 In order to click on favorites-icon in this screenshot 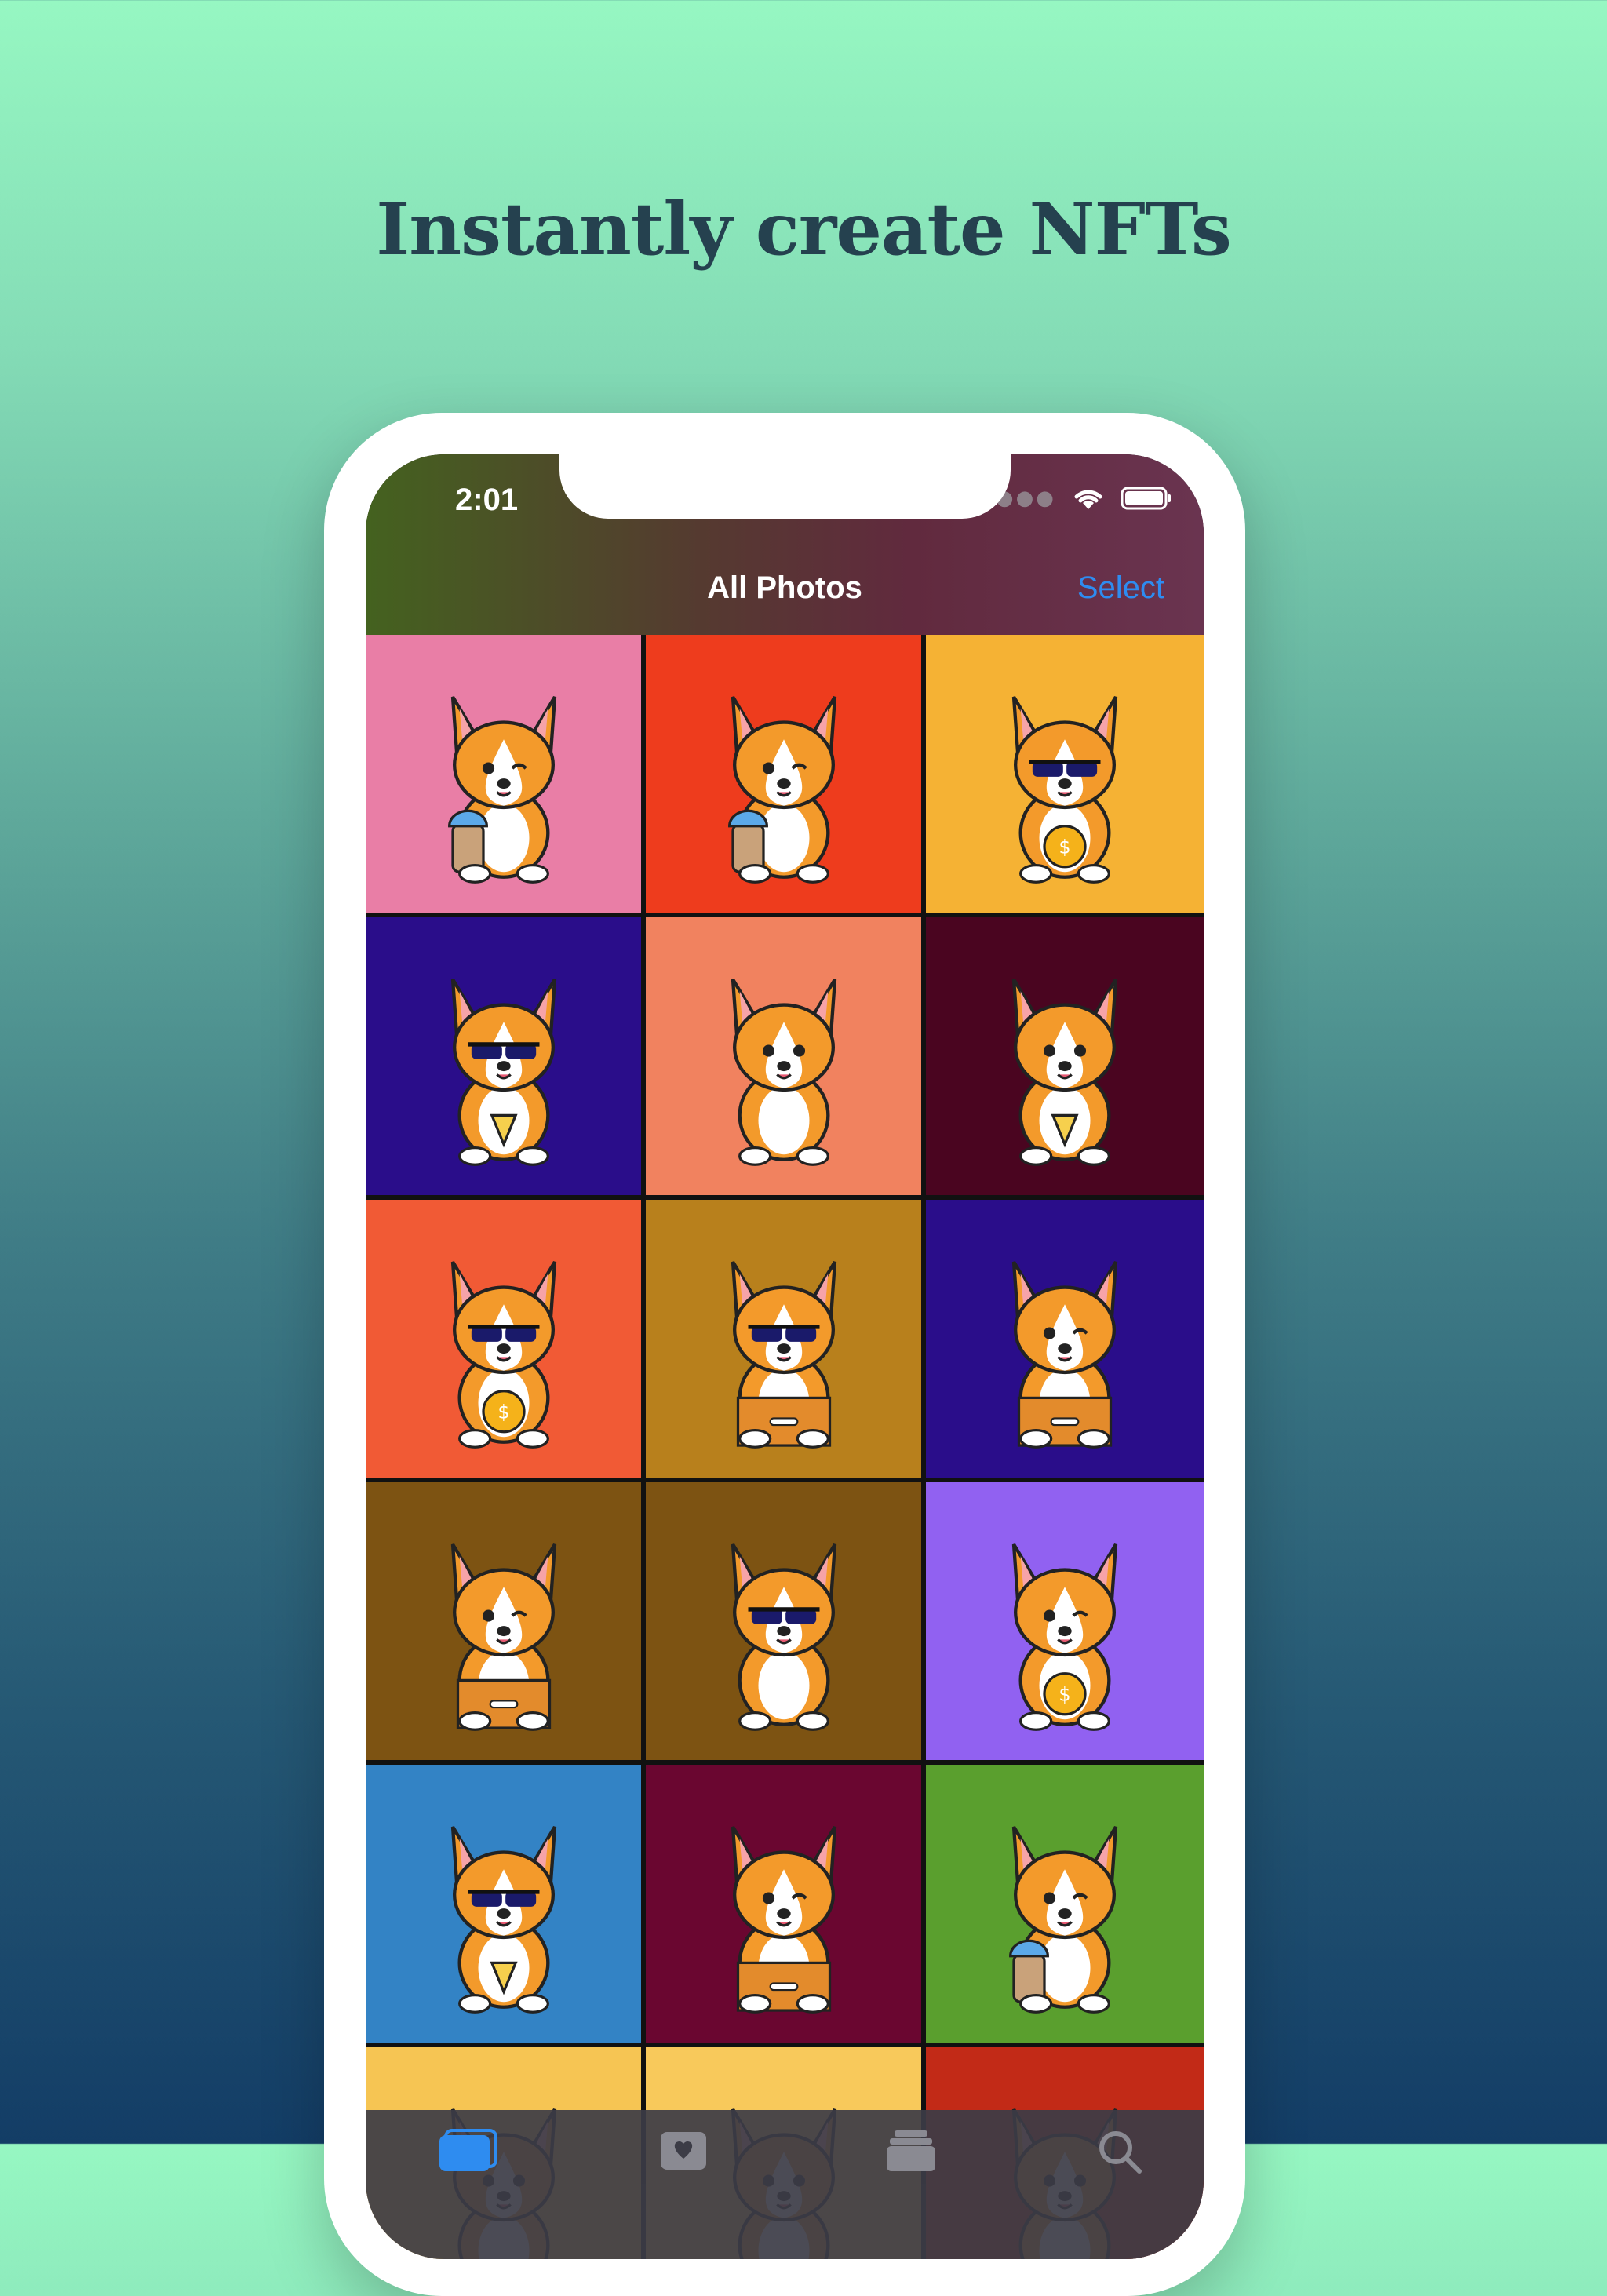, I will do `click(683, 2150)`.